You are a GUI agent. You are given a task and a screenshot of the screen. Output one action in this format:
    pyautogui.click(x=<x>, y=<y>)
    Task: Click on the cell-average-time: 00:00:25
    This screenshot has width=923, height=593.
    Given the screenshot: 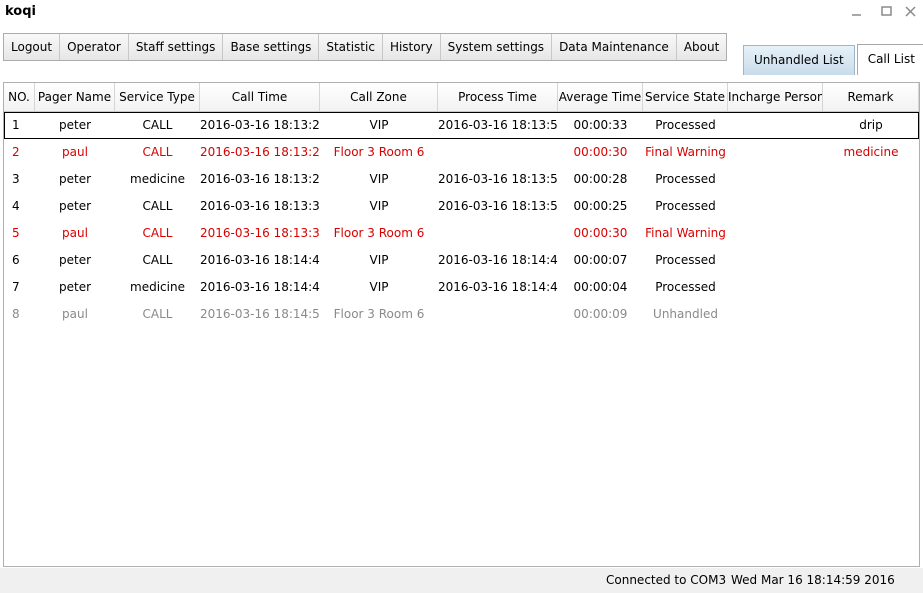 What is the action you would take?
    pyautogui.click(x=600, y=206)
    